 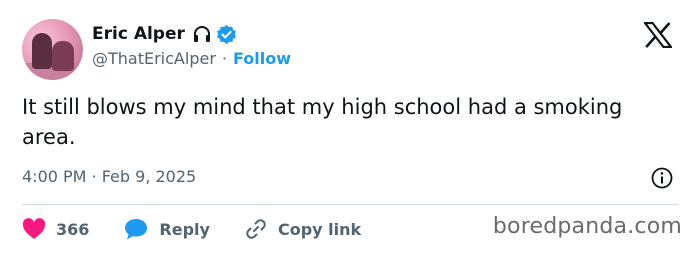 I want to click on avatar, so click(x=52, y=49).